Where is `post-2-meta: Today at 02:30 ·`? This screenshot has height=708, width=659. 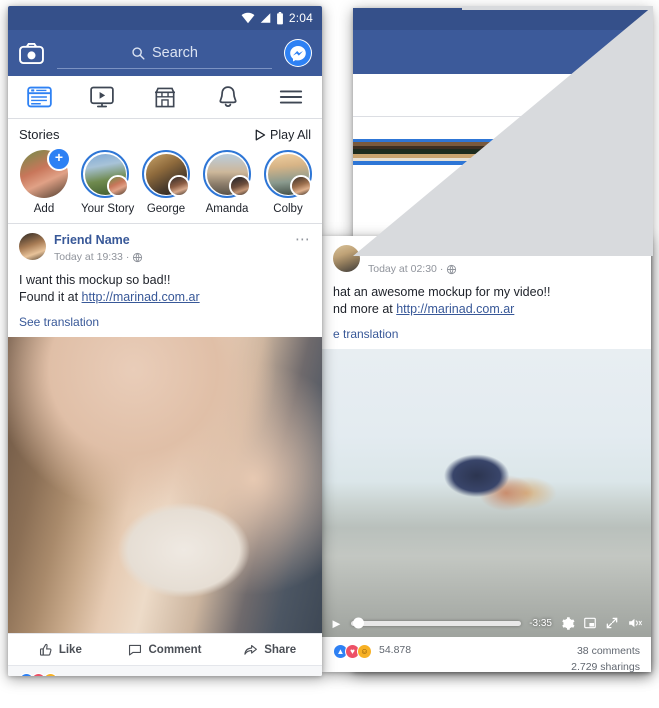 post-2-meta: Today at 02:30 · is located at coordinates (492, 269).